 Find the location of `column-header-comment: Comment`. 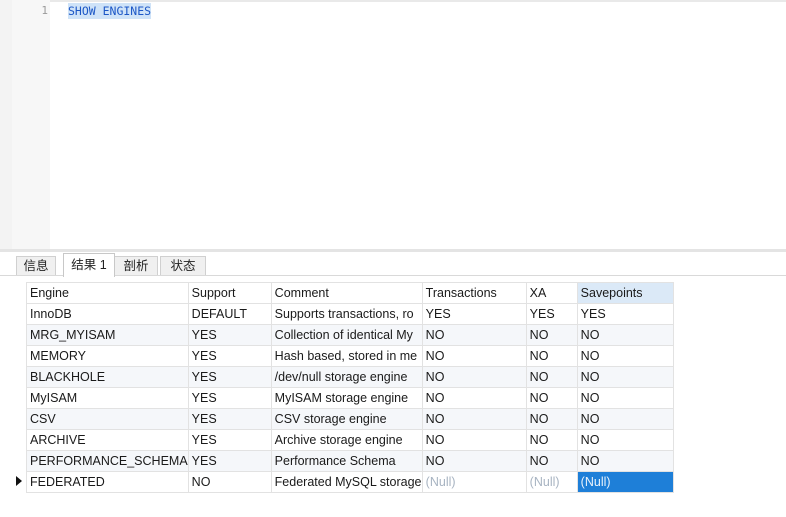

column-header-comment: Comment is located at coordinates (346, 293).